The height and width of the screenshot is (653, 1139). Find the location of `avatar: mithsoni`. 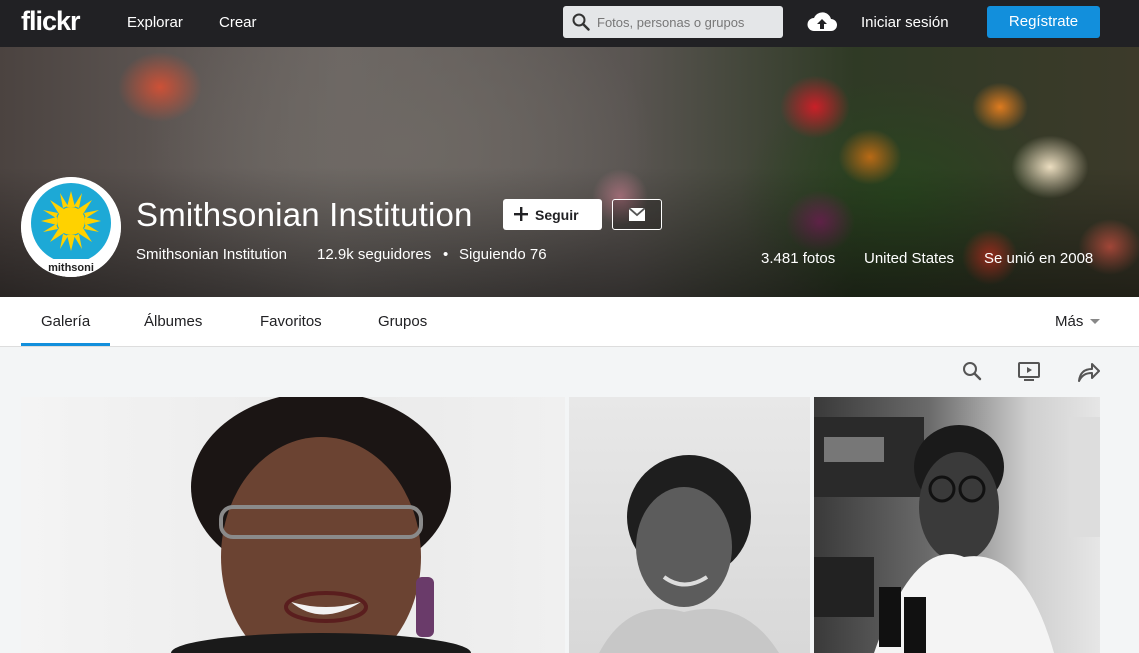

avatar: mithsoni is located at coordinates (71, 227).